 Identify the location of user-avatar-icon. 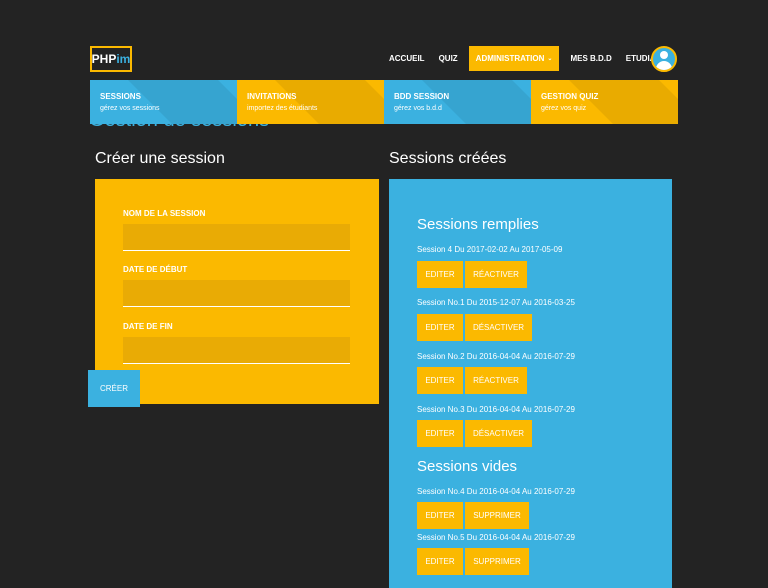
(664, 59).